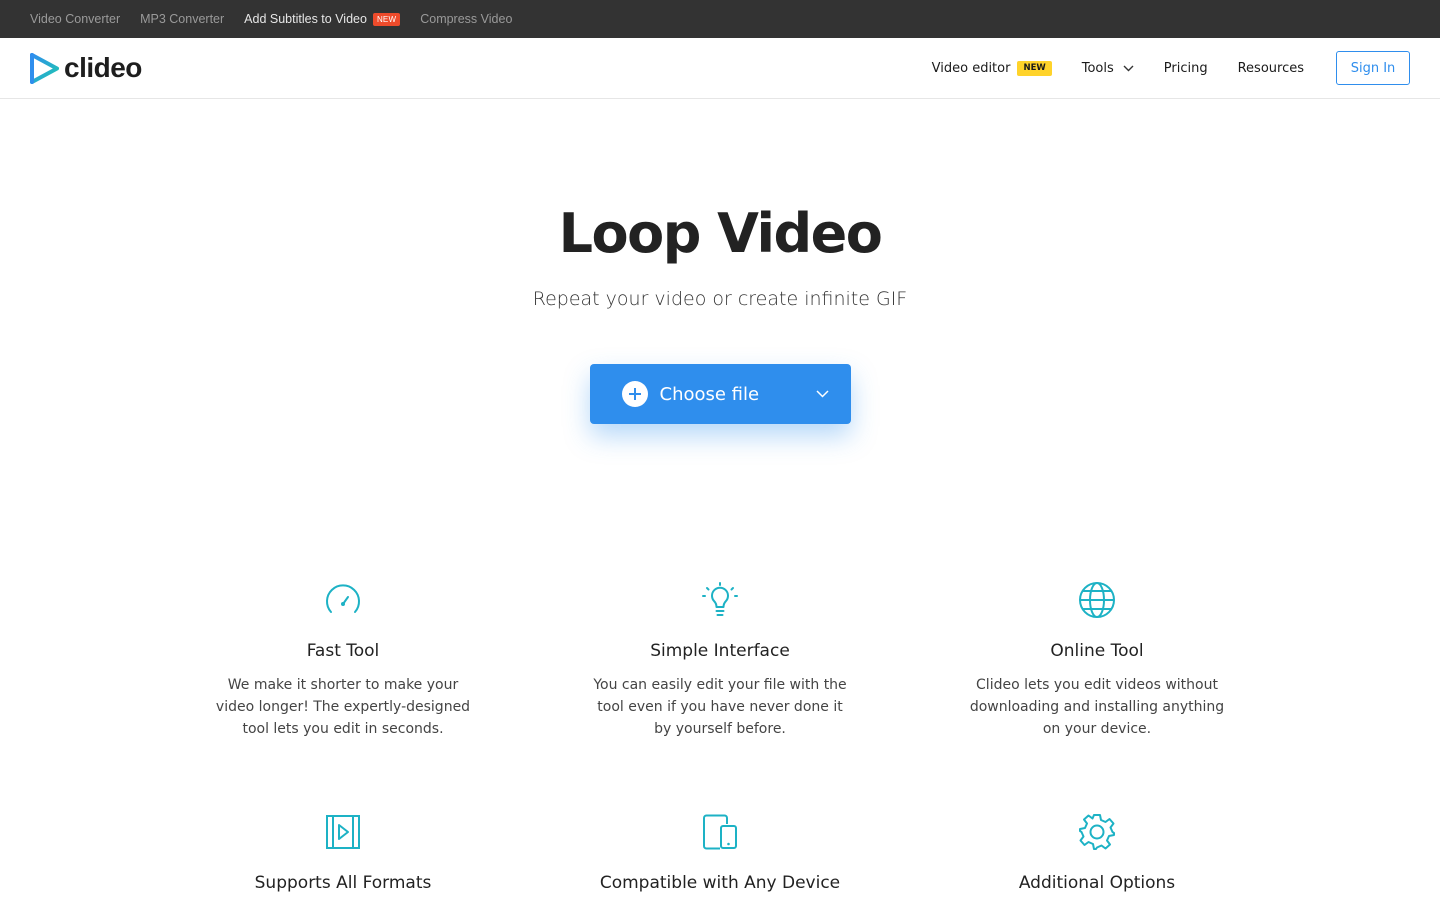 The width and height of the screenshot is (1440, 900). What do you see at coordinates (75, 19) in the screenshot?
I see `topbar-link-video-converter: Video Converter` at bounding box center [75, 19].